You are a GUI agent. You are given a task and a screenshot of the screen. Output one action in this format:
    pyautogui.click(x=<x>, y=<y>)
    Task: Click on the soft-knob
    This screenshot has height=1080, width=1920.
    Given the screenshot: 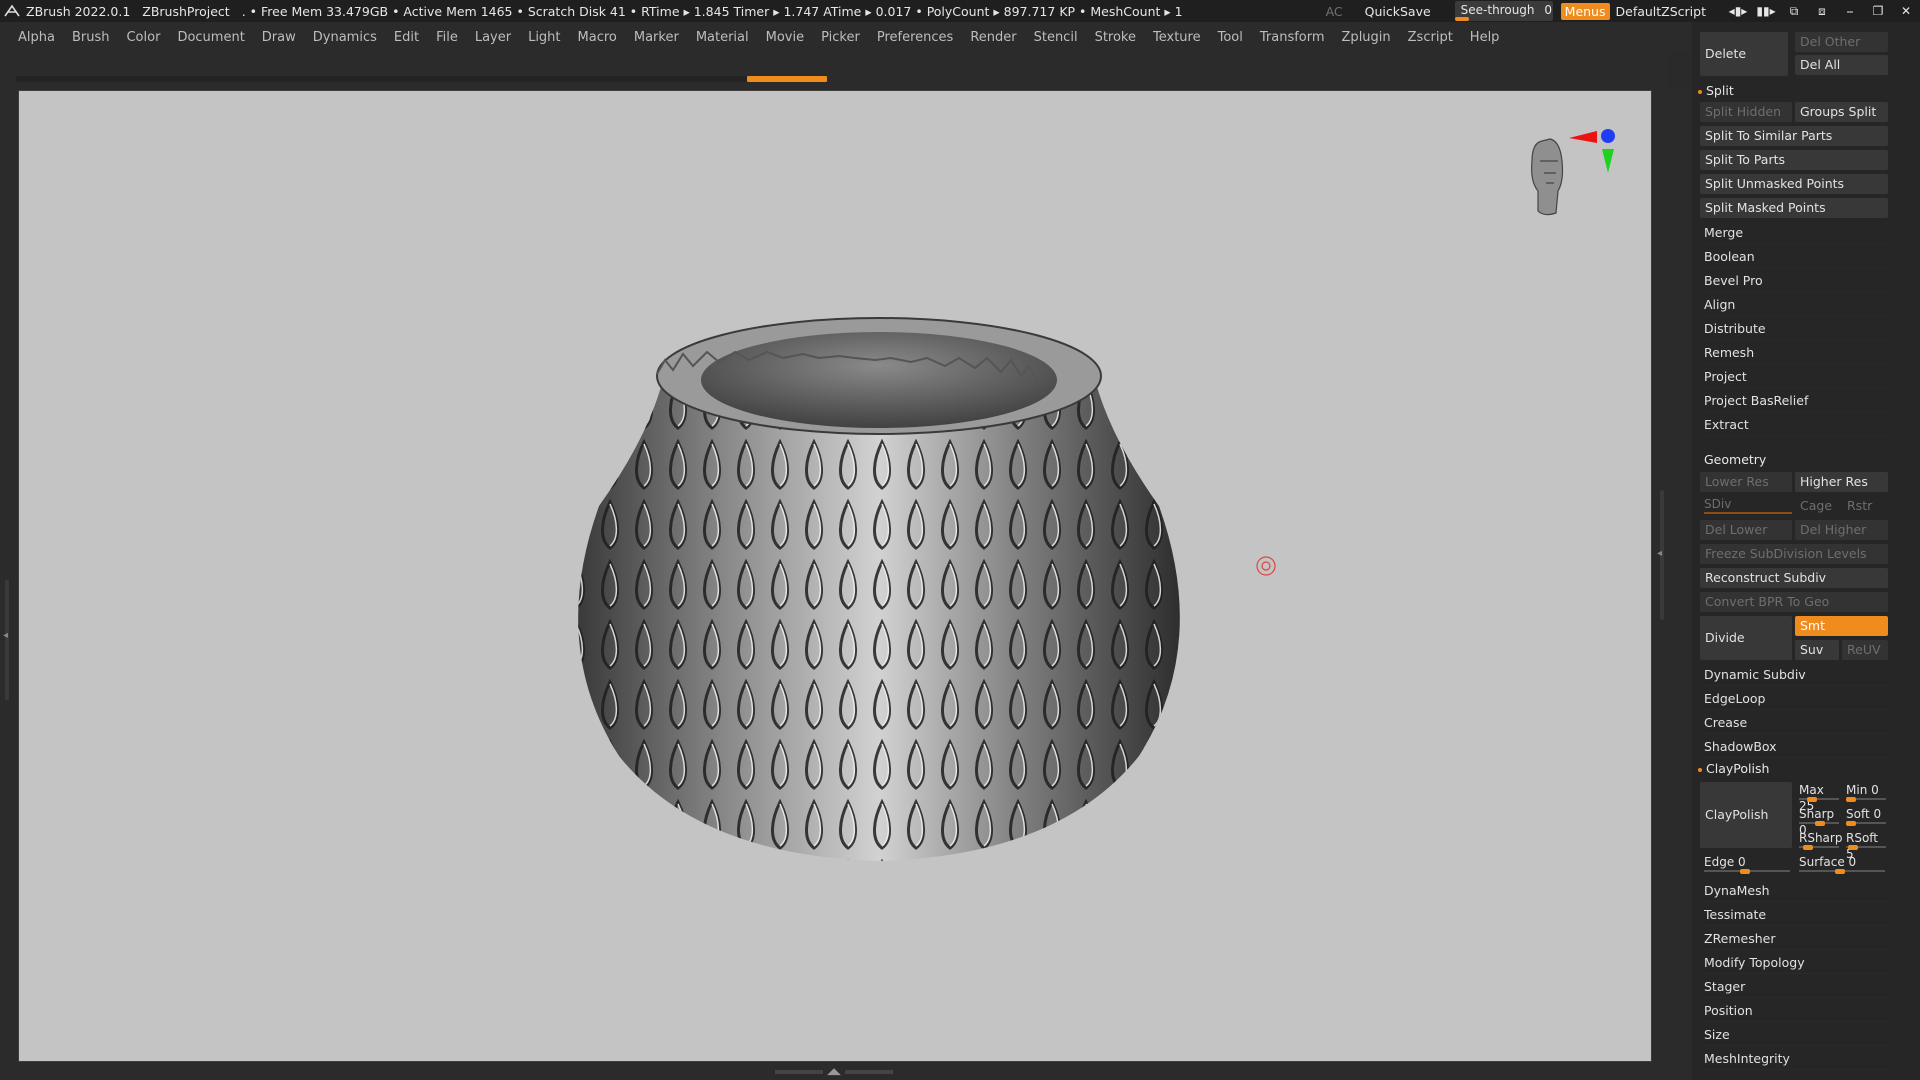 What is the action you would take?
    pyautogui.click(x=1851, y=823)
    